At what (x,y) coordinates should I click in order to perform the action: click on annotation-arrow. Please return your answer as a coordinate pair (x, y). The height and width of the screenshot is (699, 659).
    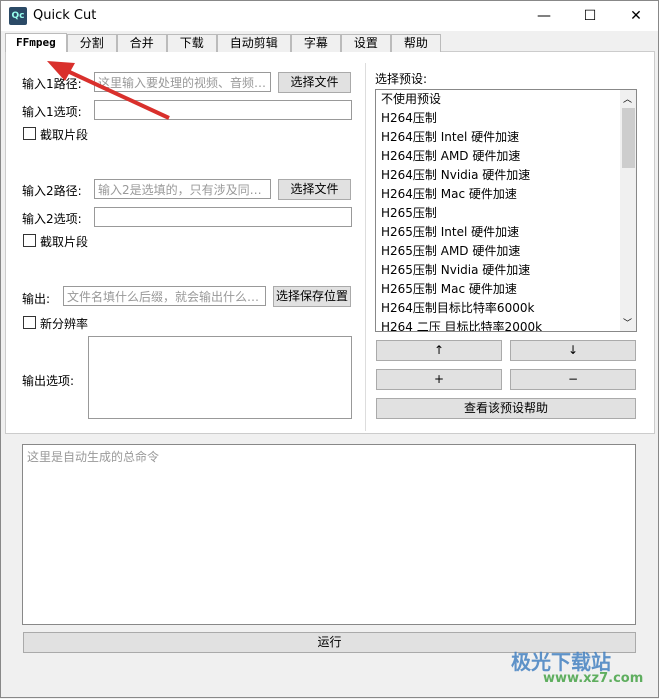
    Looking at the image, I should click on (108, 90).